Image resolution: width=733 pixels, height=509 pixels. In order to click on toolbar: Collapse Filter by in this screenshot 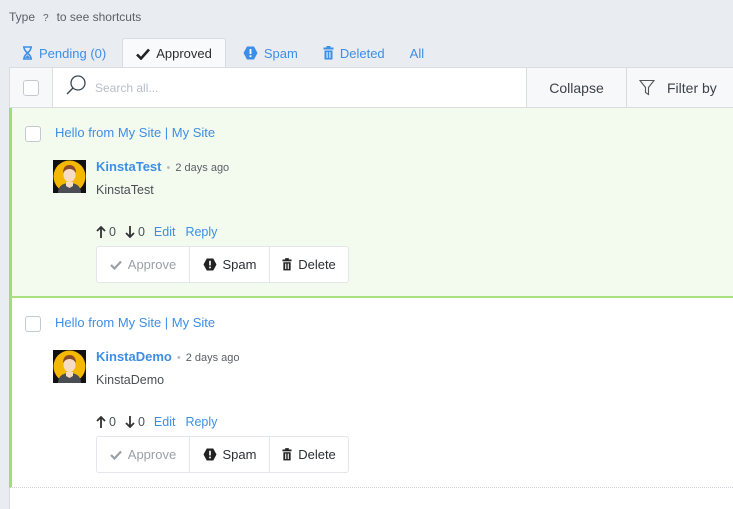, I will do `click(371, 87)`.